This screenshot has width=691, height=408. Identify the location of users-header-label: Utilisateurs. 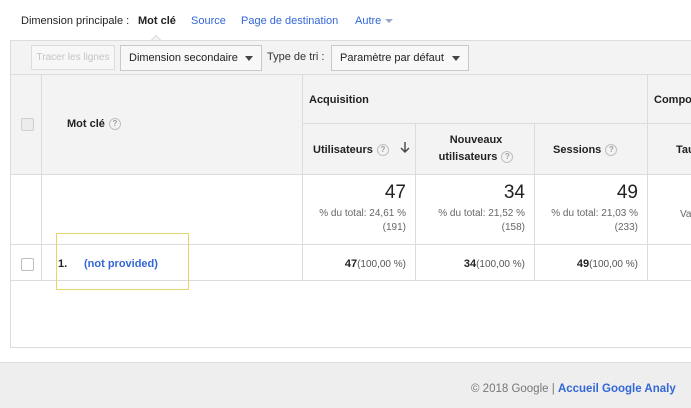
(343, 150).